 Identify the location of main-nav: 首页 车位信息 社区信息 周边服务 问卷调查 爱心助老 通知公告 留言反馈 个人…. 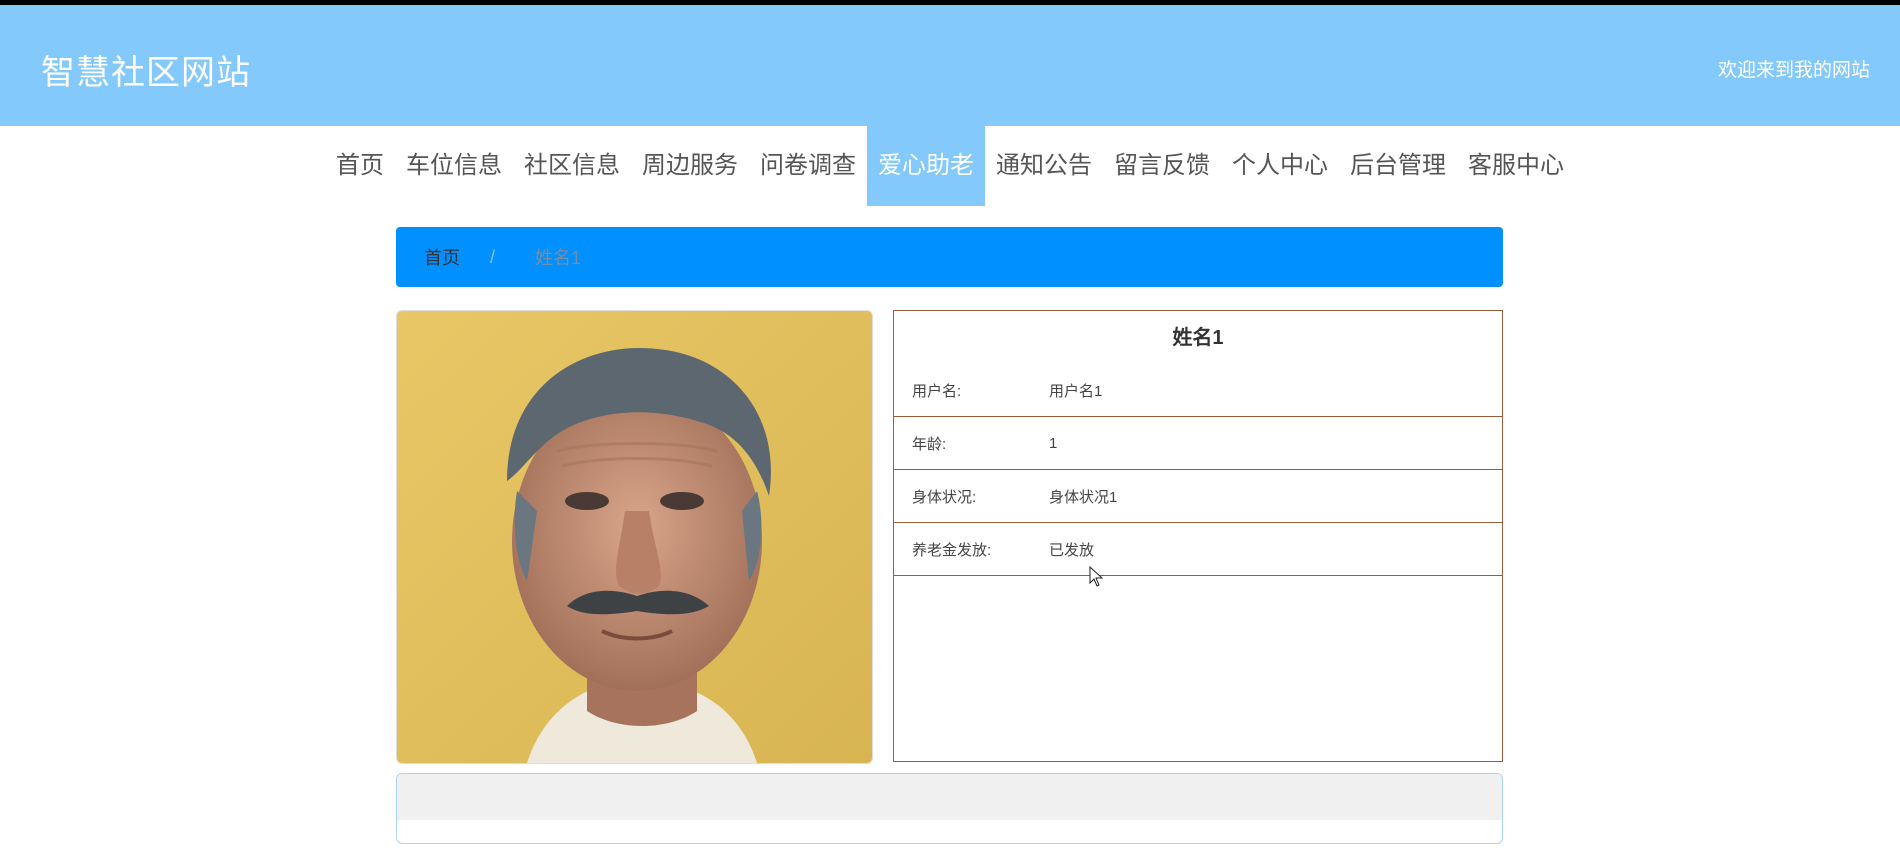
(950, 166).